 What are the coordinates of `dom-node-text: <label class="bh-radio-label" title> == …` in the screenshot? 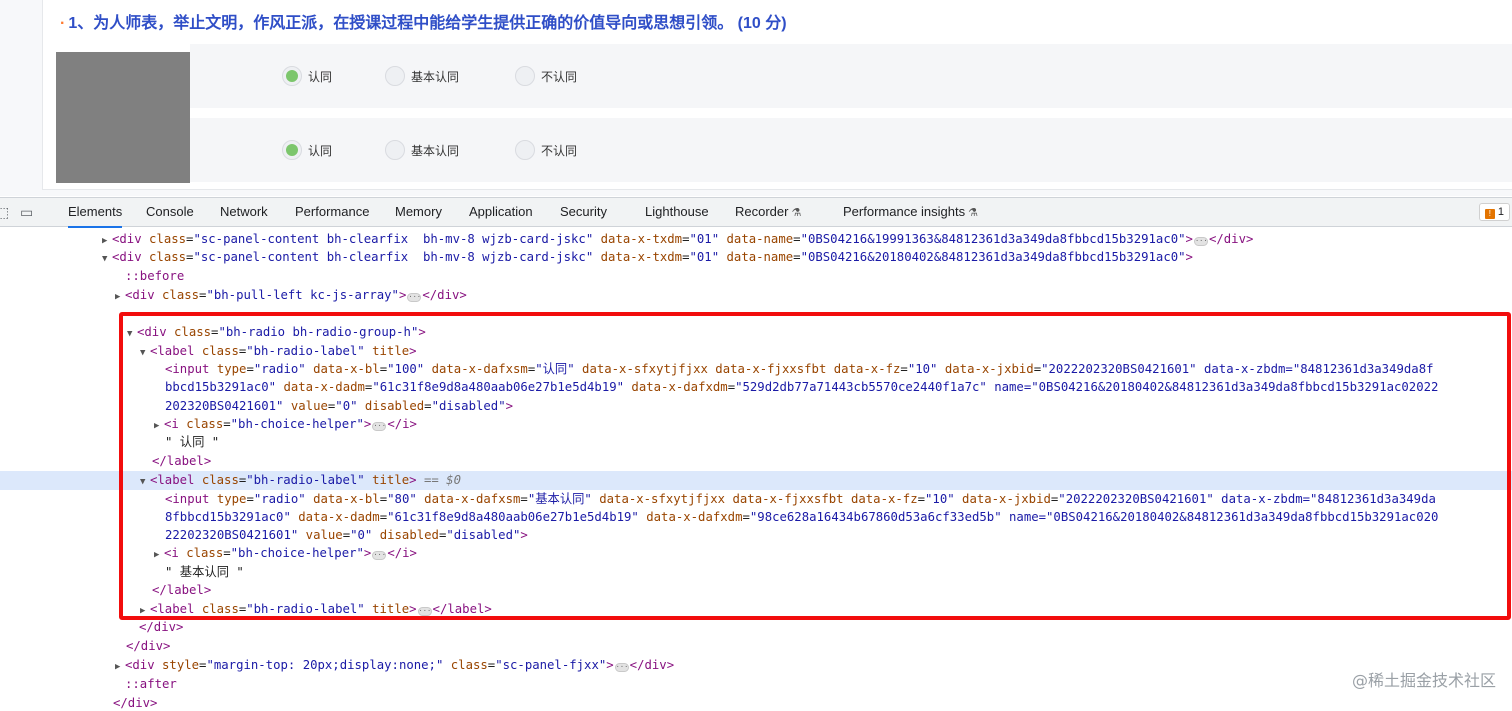 It's located at (305, 480).